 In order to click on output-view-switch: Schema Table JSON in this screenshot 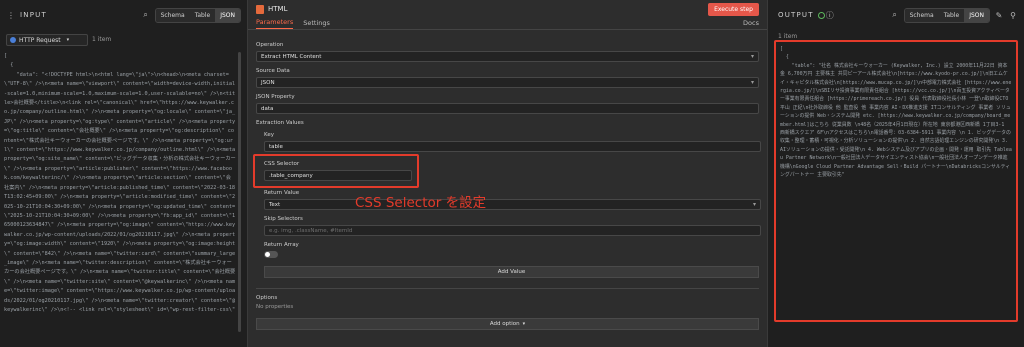, I will do `click(946, 15)`.